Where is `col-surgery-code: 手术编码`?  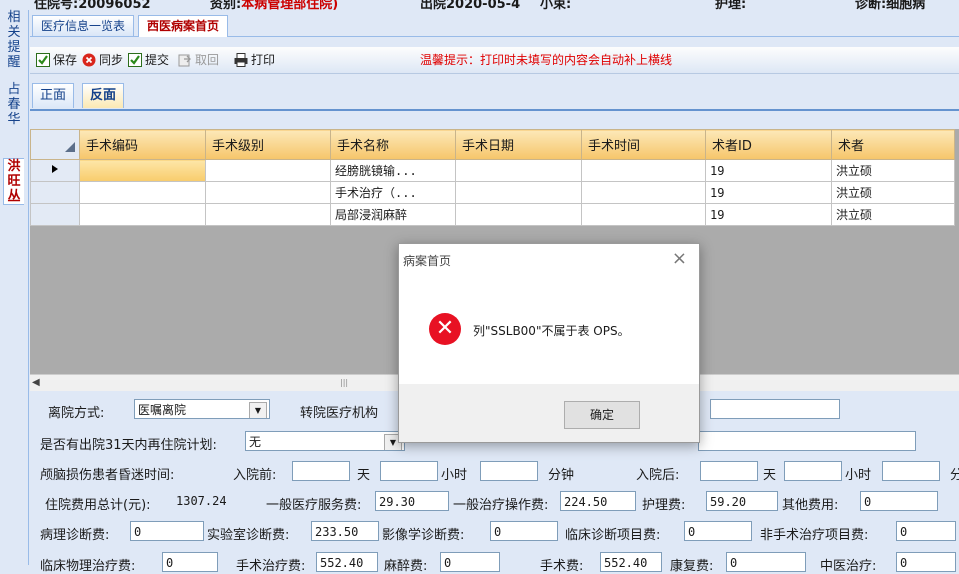
col-surgery-code: 手术编码 is located at coordinates (142, 144).